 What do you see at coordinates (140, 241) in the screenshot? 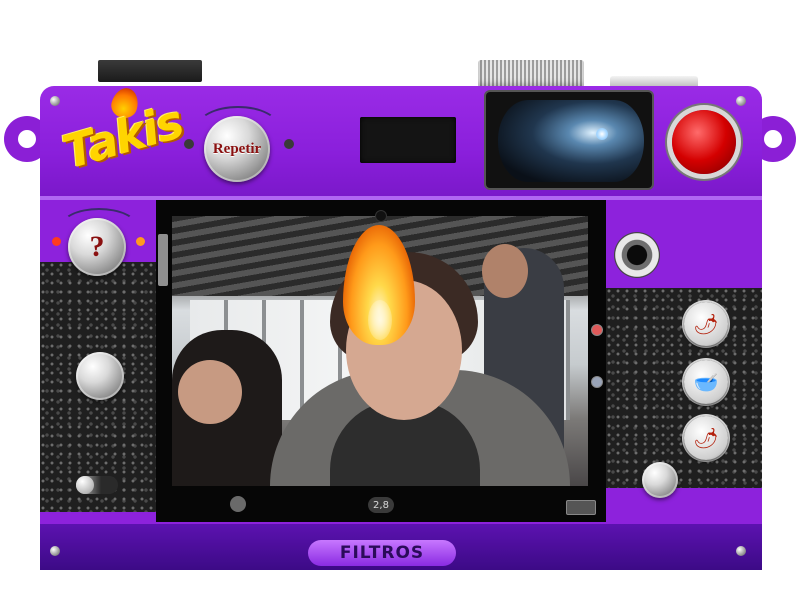
I see `indicator-dot-orange` at bounding box center [140, 241].